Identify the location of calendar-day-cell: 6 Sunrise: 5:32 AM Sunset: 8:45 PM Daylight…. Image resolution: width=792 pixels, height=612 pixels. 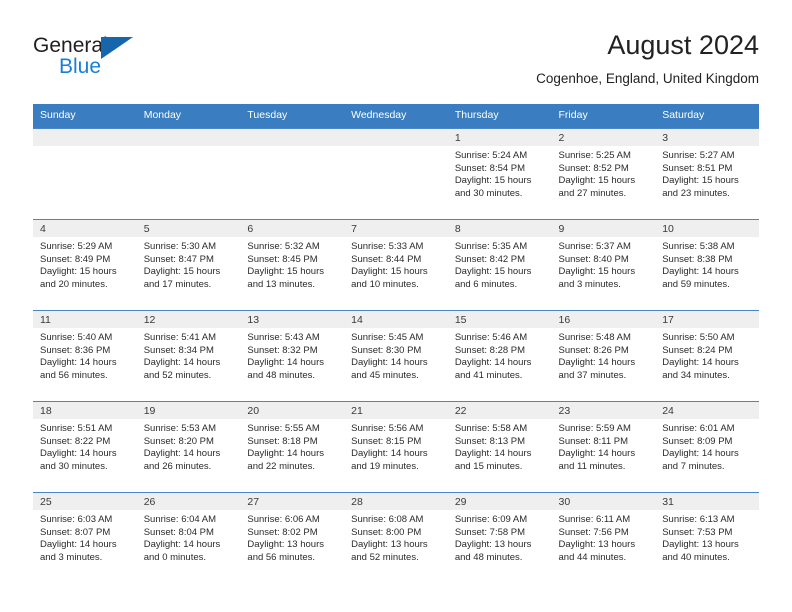
(292, 265).